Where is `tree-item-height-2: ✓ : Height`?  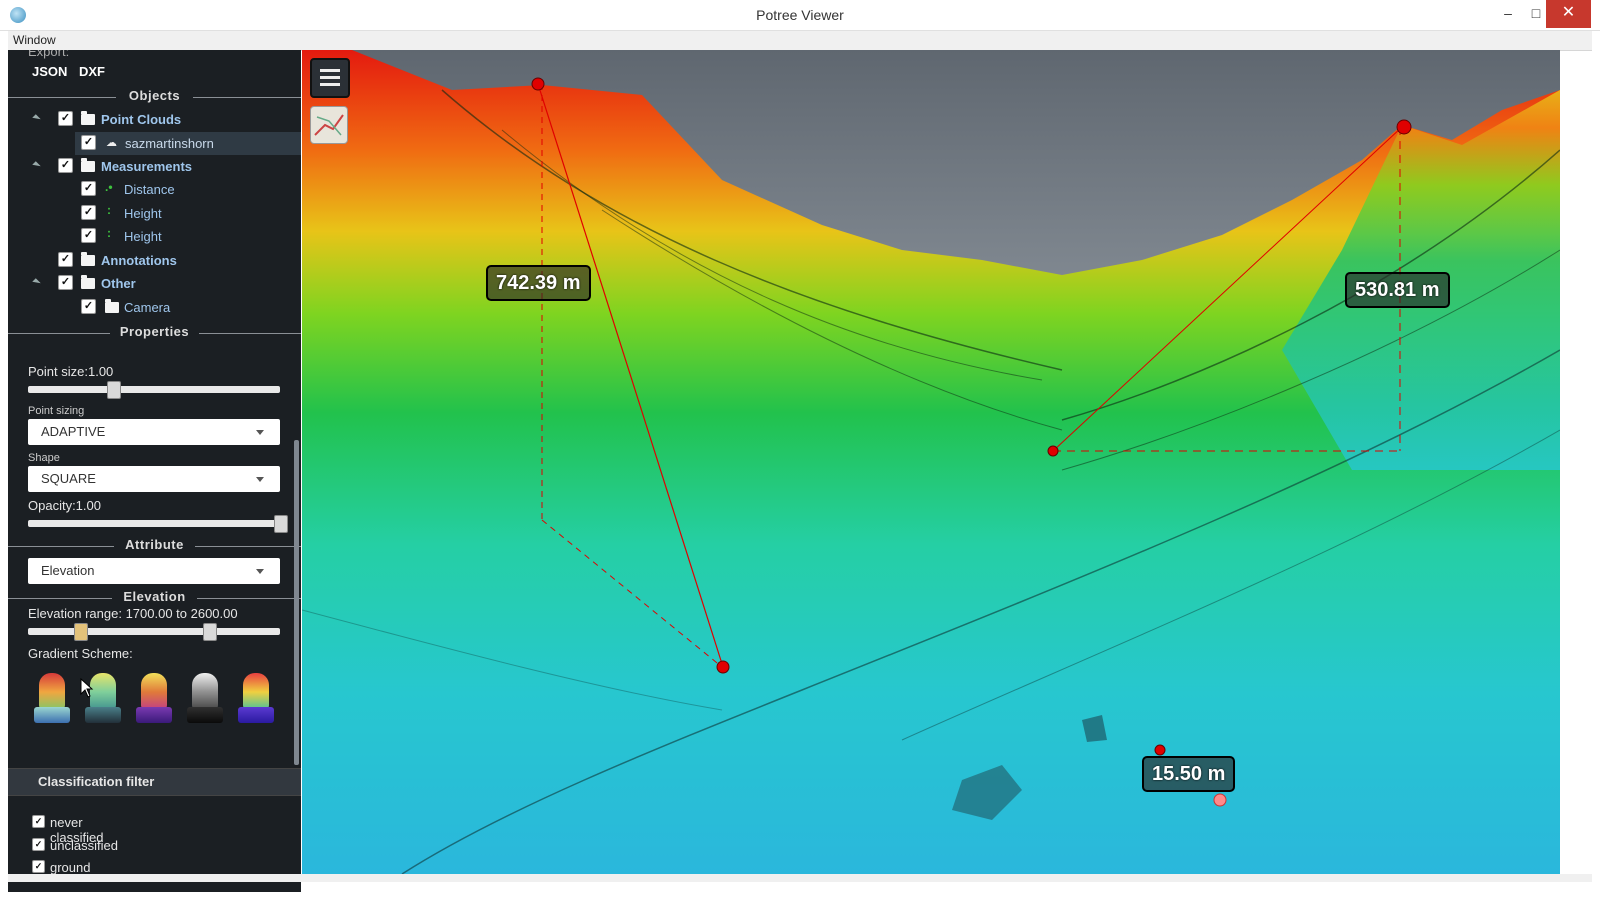 tree-item-height-2: ✓ : Height is located at coordinates (154, 237).